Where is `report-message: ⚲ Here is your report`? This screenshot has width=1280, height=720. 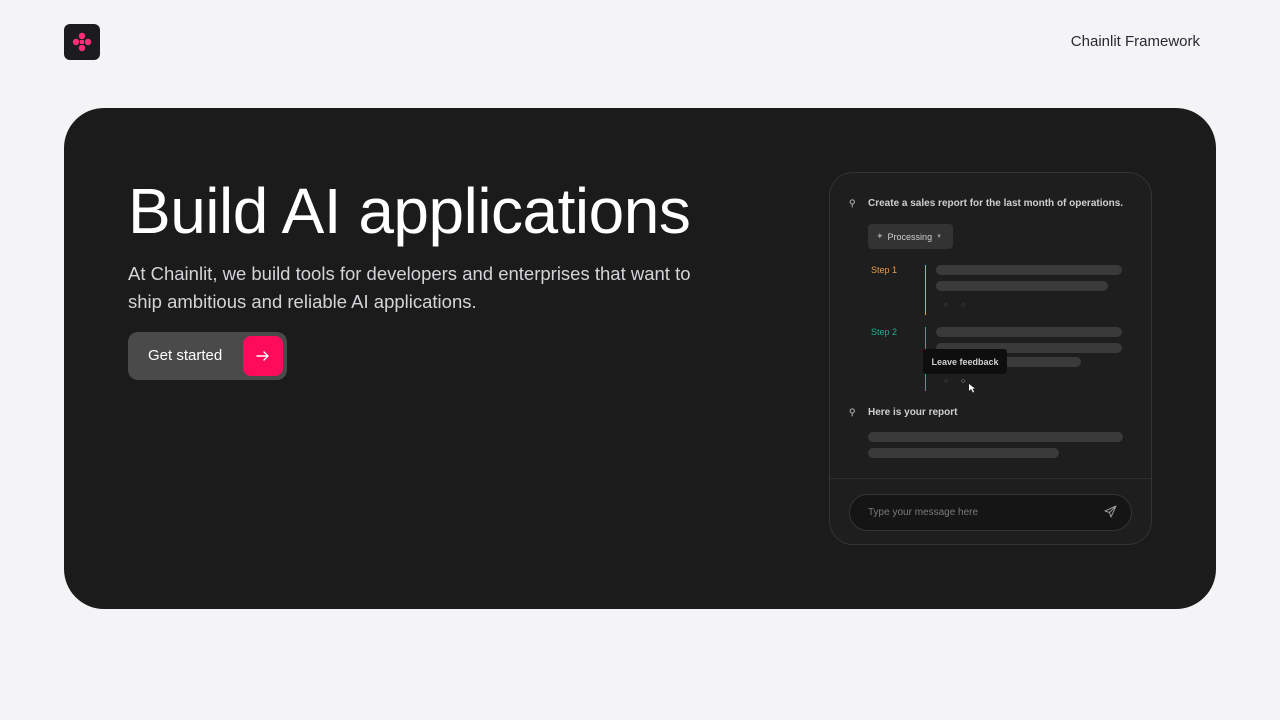 report-message: ⚲ Here is your report is located at coordinates (903, 412).